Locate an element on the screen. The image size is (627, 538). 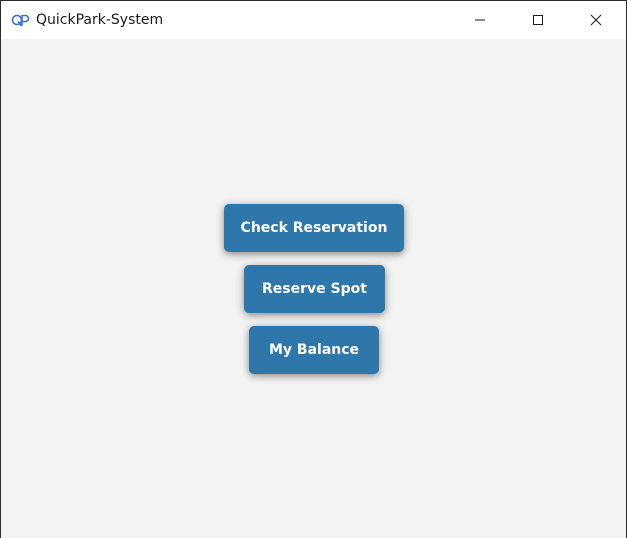
check-reservation-button: Check Reservation is located at coordinates (314, 228).